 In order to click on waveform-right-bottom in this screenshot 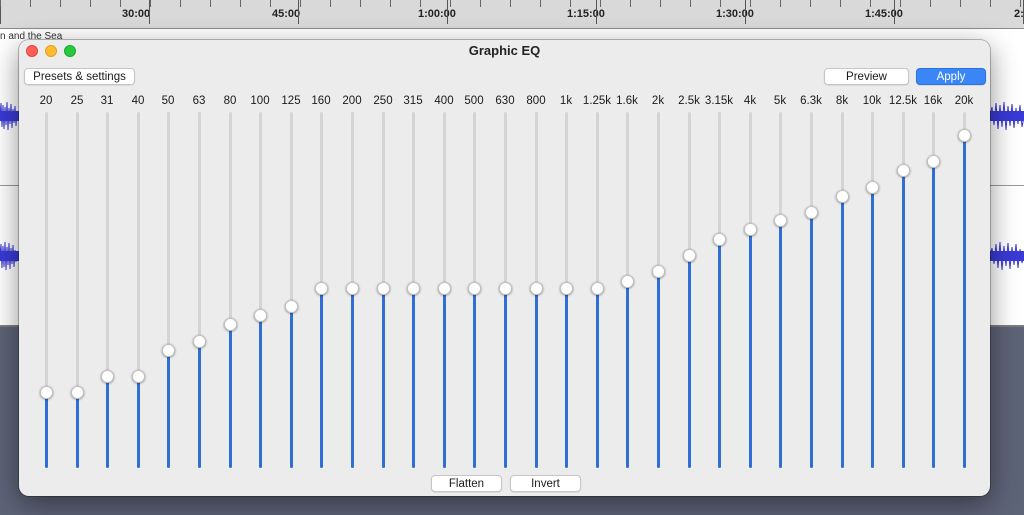, I will do `click(1007, 256)`.